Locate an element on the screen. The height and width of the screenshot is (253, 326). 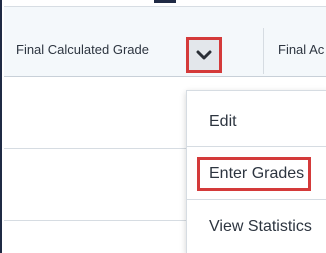
column-separator is located at coordinates (263, 51).